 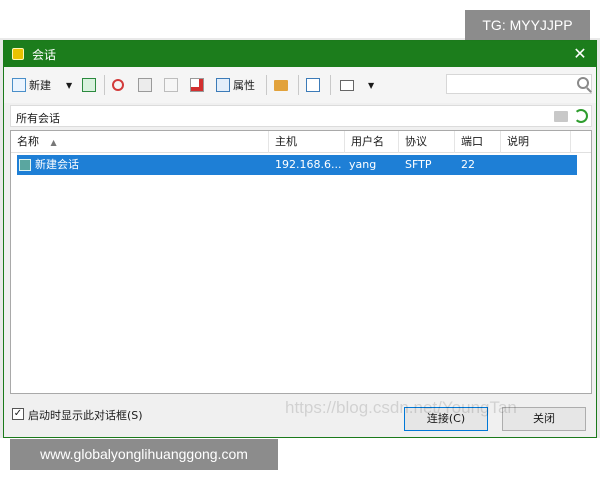 I want to click on properties-icon, so click(x=223, y=85).